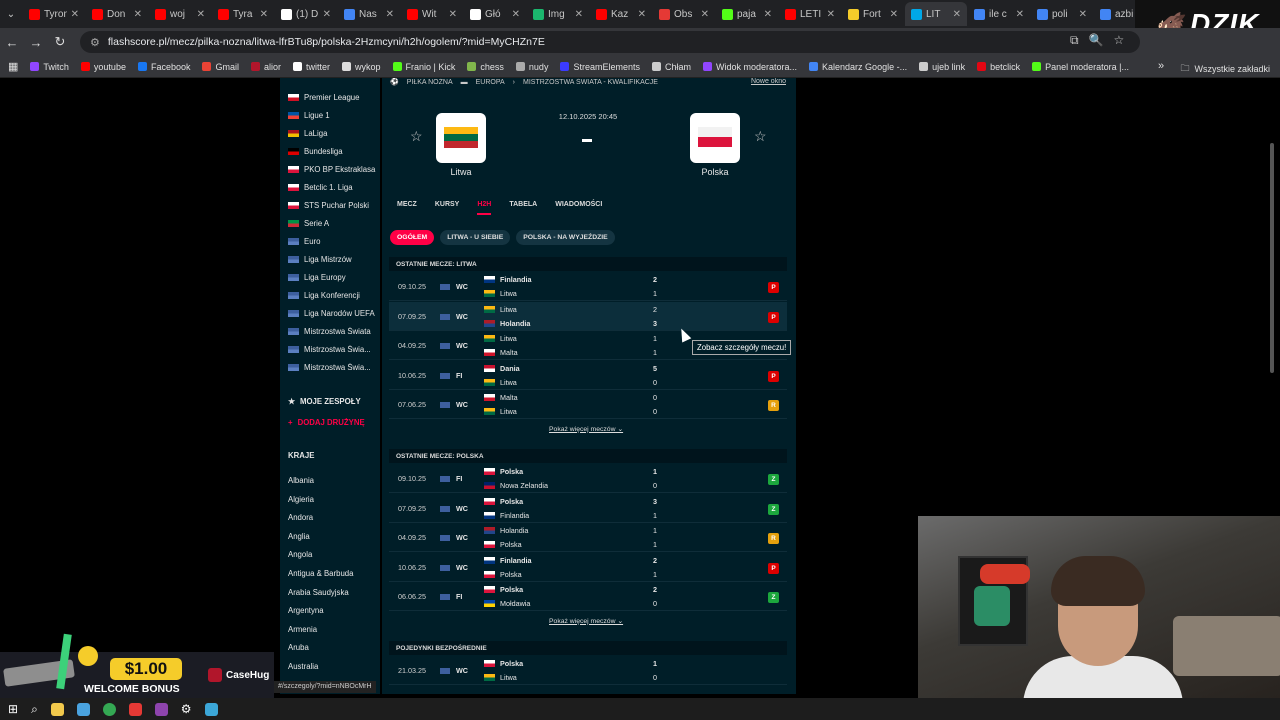 This screenshot has width=1280, height=720. What do you see at coordinates (334, 259) in the screenshot?
I see `sidebar-league-item: Liga Mistrzów` at bounding box center [334, 259].